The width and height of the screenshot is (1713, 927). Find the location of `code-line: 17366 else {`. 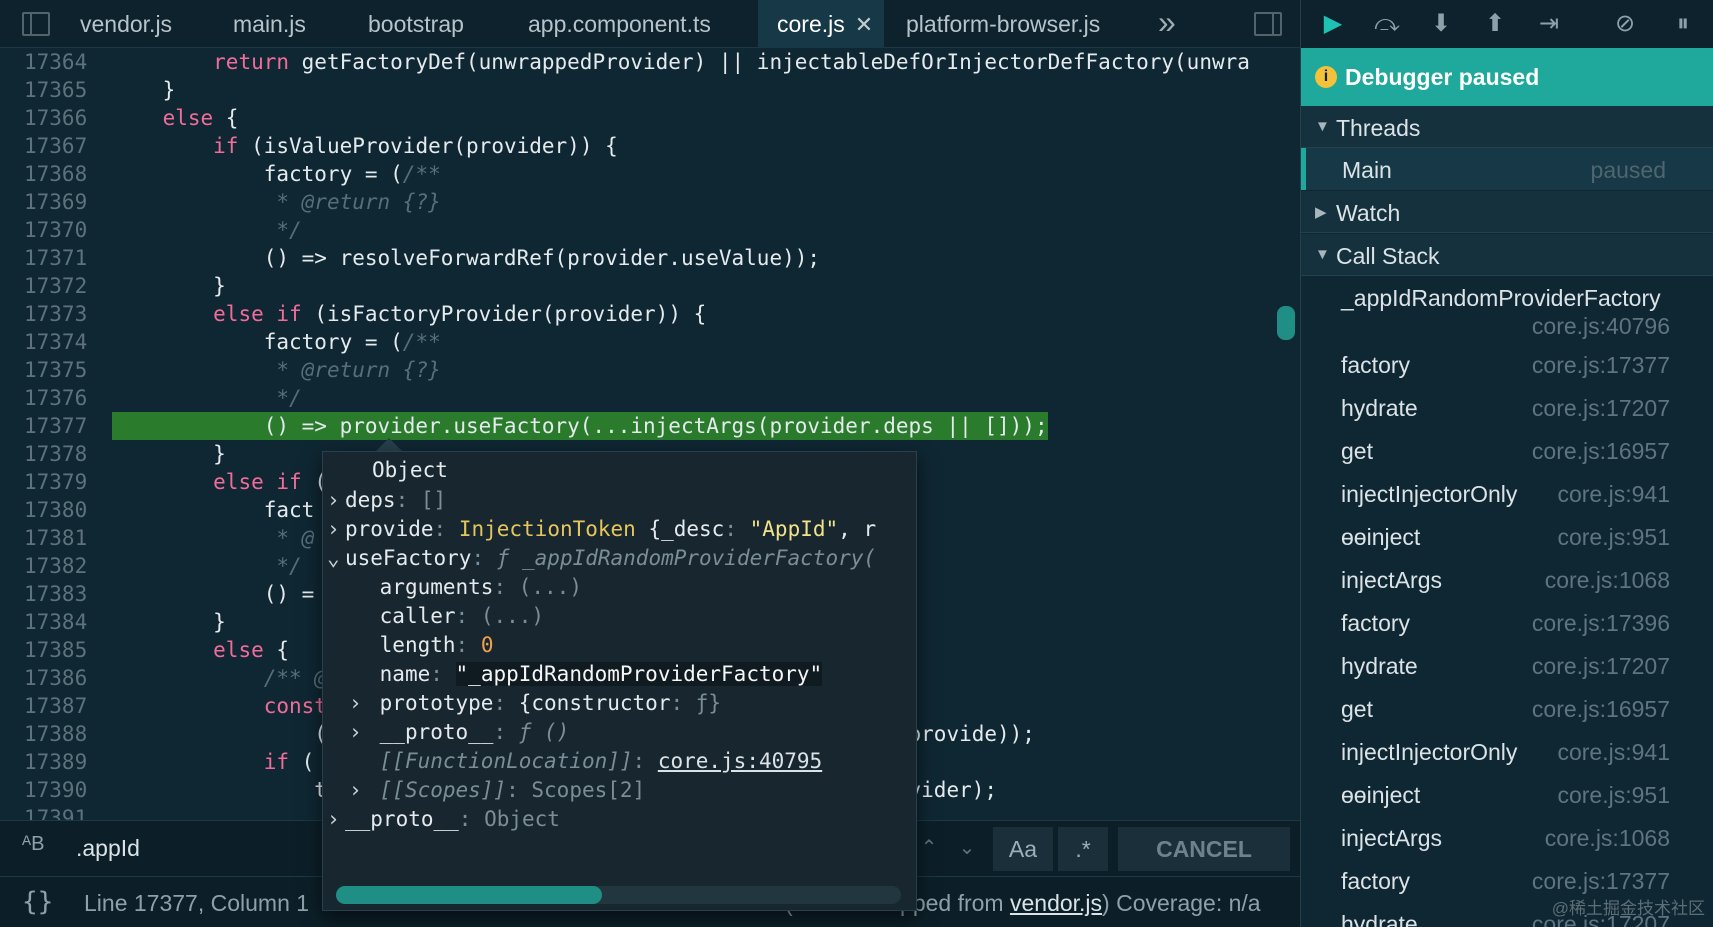

code-line: 17366 else { is located at coordinates (650, 118).